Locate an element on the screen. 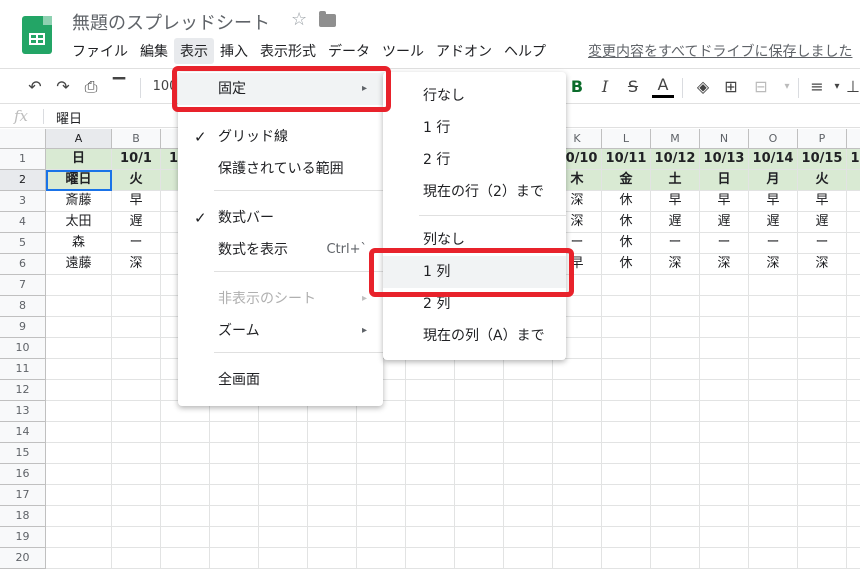  menu-addons: アドオン is located at coordinates (464, 51).